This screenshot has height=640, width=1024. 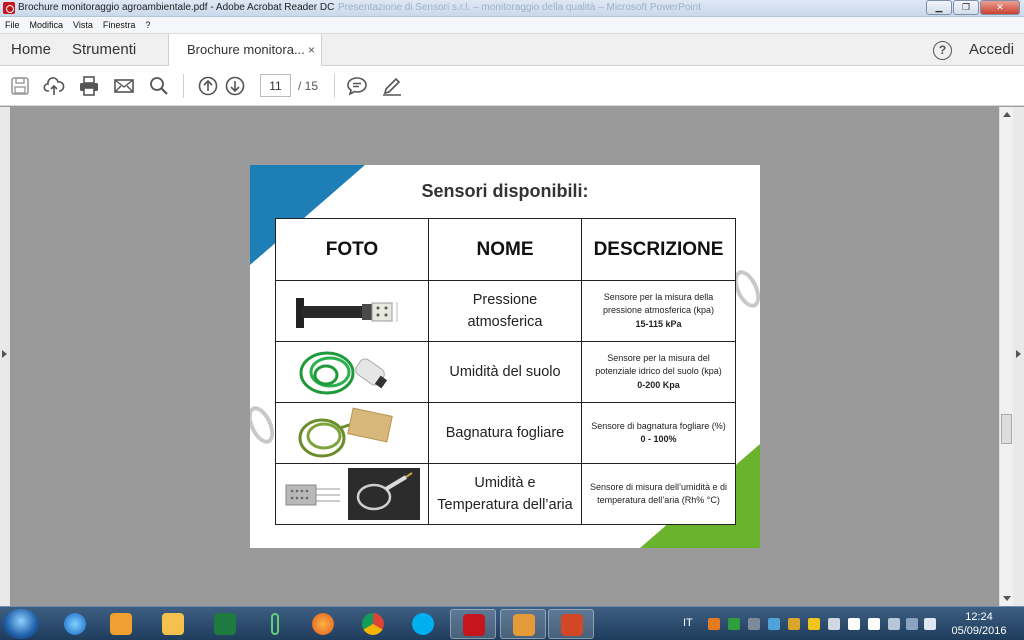 What do you see at coordinates (658, 323) in the screenshot?
I see `sensor-range: 15-115 kPa` at bounding box center [658, 323].